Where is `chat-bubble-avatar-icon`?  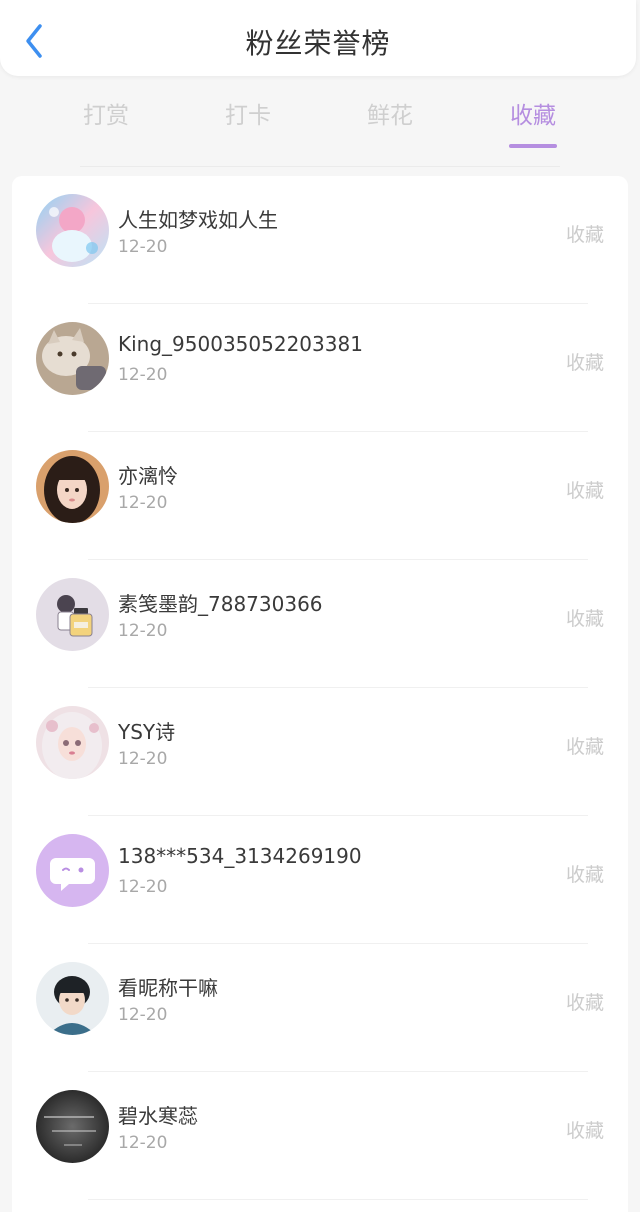 chat-bubble-avatar-icon is located at coordinates (72, 870).